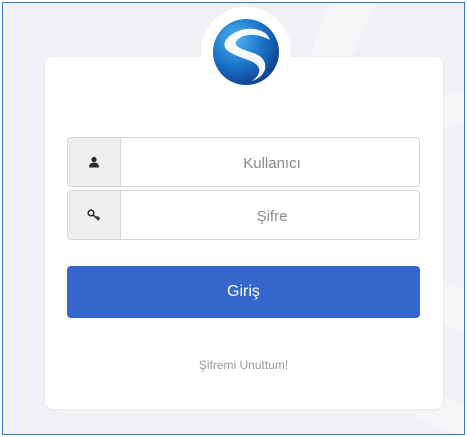 The width and height of the screenshot is (467, 437). What do you see at coordinates (243, 365) in the screenshot?
I see `forgot-password-link: Şifremi Unuttum!` at bounding box center [243, 365].